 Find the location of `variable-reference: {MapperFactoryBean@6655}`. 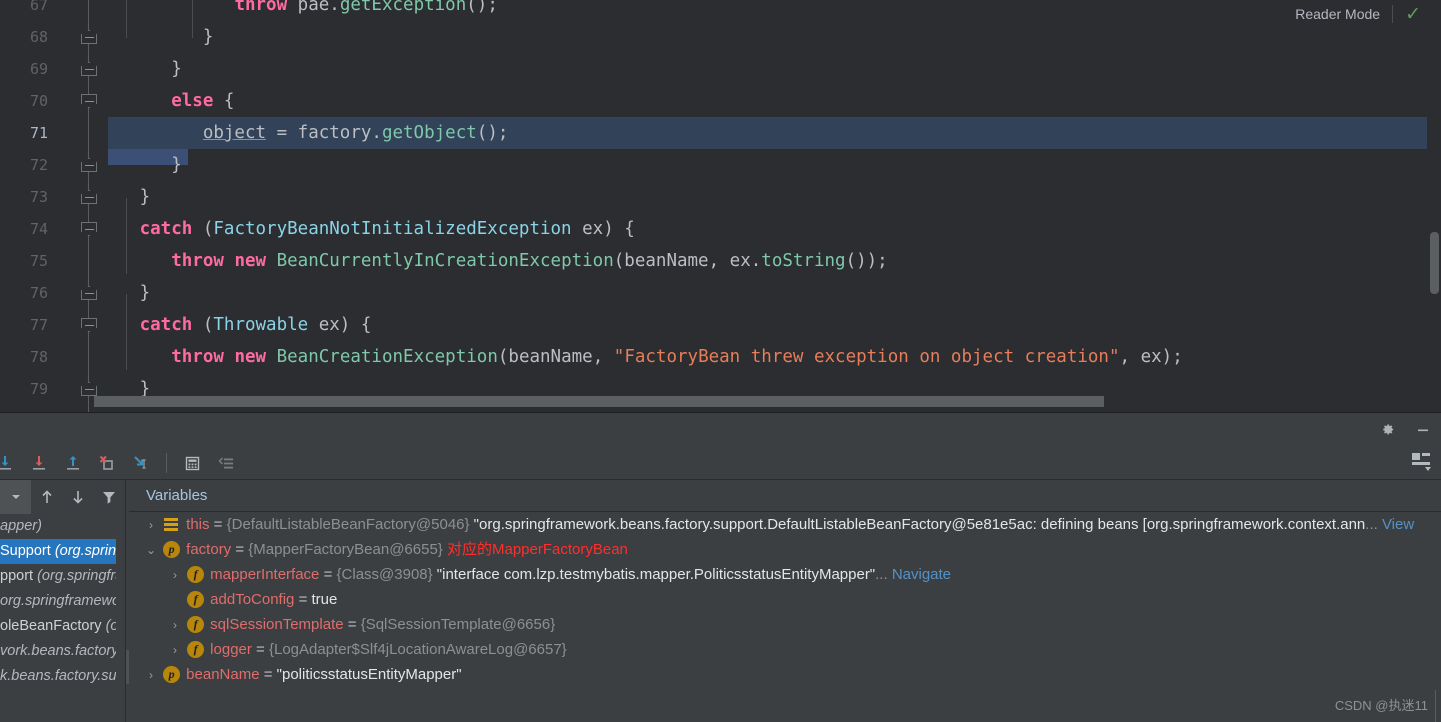

variable-reference: {MapperFactoryBean@6655} is located at coordinates (345, 549).